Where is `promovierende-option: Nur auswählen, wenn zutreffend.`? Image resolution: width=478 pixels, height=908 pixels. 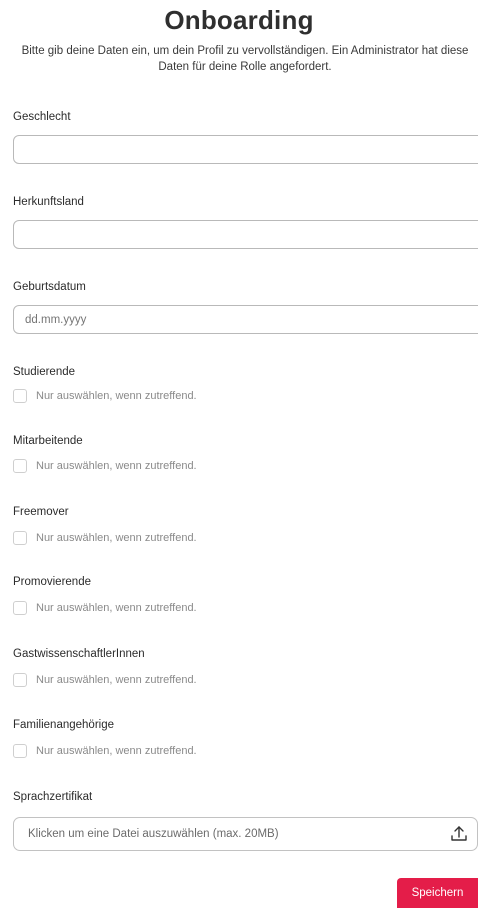 promovierende-option: Nur auswählen, wenn zutreffend. is located at coordinates (105, 608).